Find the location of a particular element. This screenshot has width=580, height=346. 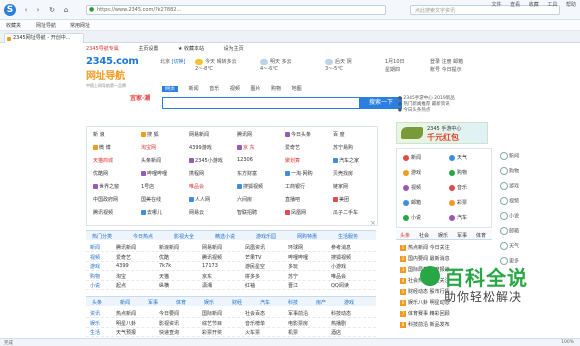

top-link: 设为主页 is located at coordinates (234, 49).